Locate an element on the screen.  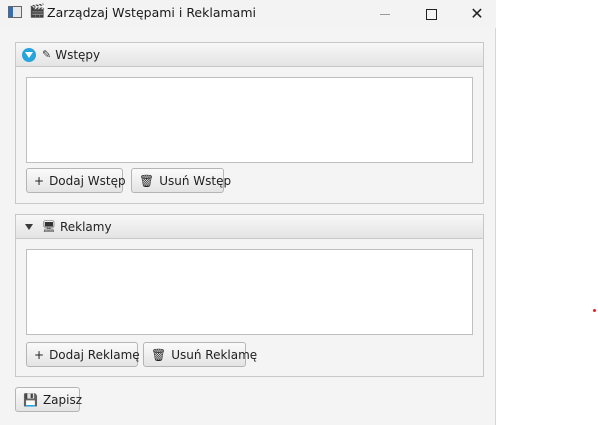
clapperboard-icon: 🎬 is located at coordinates (37, 11).